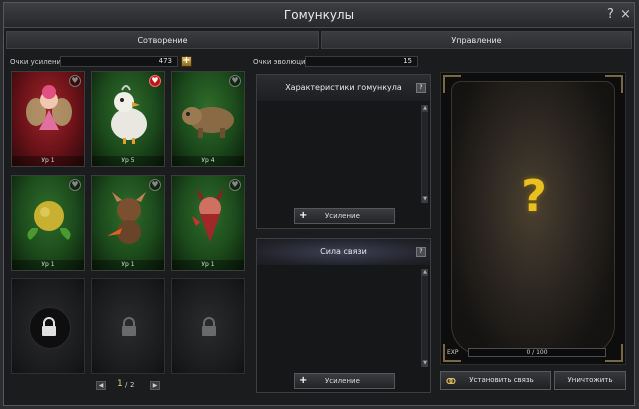 The image size is (639, 409). I want to click on characteristics-title: Характеристики гомункула, so click(343, 88).